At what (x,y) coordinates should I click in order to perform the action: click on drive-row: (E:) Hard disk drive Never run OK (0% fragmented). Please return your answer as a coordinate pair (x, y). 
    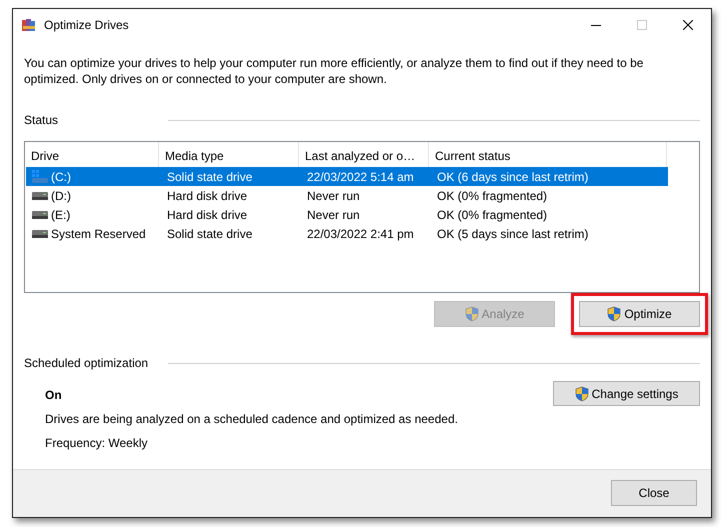
    Looking at the image, I should click on (363, 214).